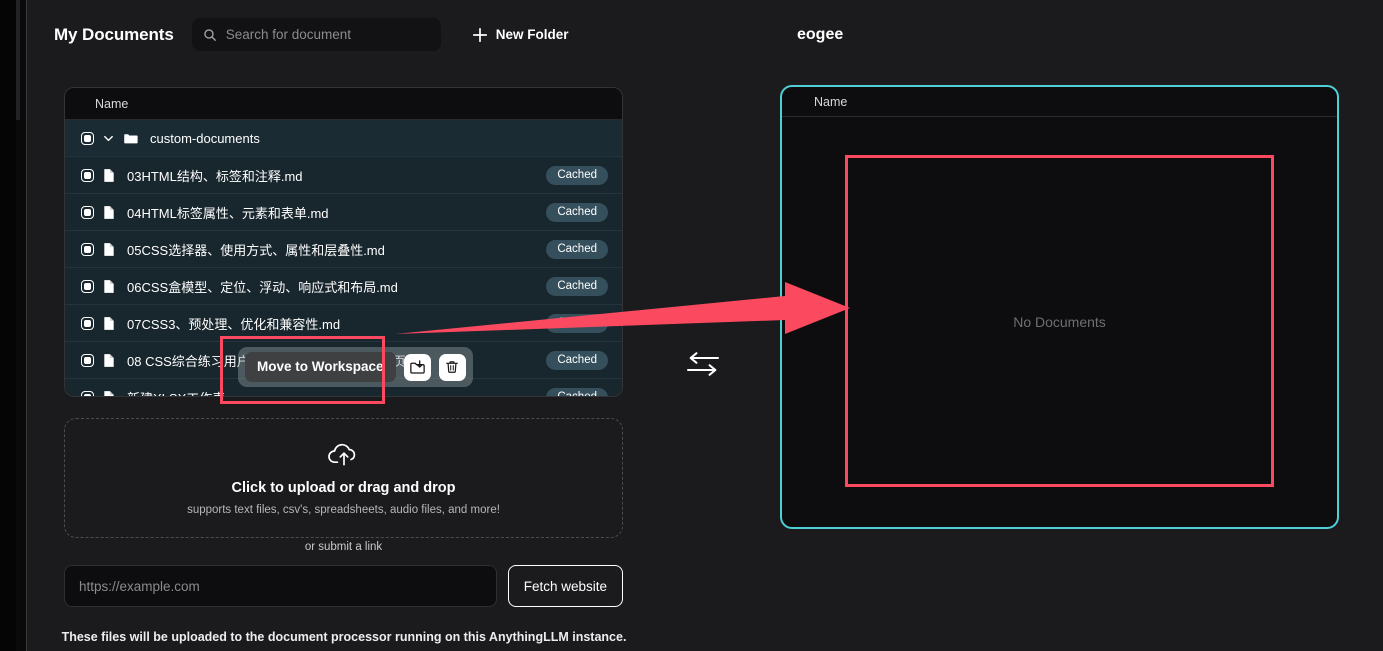 The image size is (1383, 651). What do you see at coordinates (108, 138) in the screenshot?
I see `chevron-down-icon` at bounding box center [108, 138].